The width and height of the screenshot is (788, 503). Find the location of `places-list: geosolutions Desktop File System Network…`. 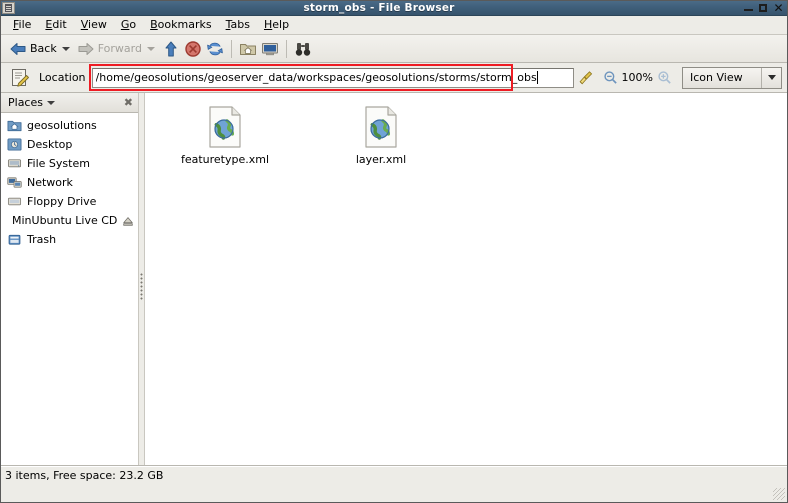

places-list: geosolutions Desktop File System Network… is located at coordinates (69, 181).